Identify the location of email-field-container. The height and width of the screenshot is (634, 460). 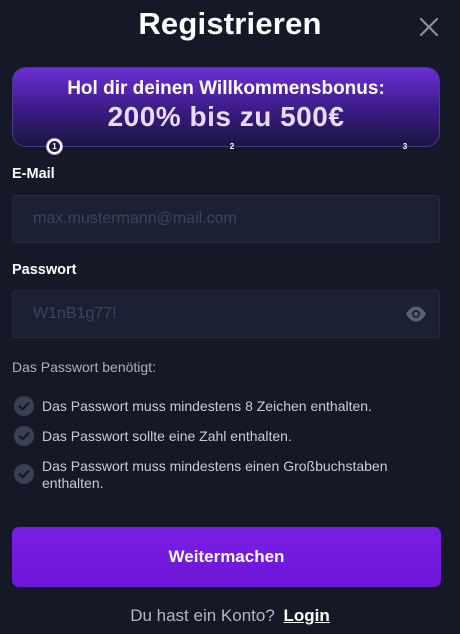
(226, 219).